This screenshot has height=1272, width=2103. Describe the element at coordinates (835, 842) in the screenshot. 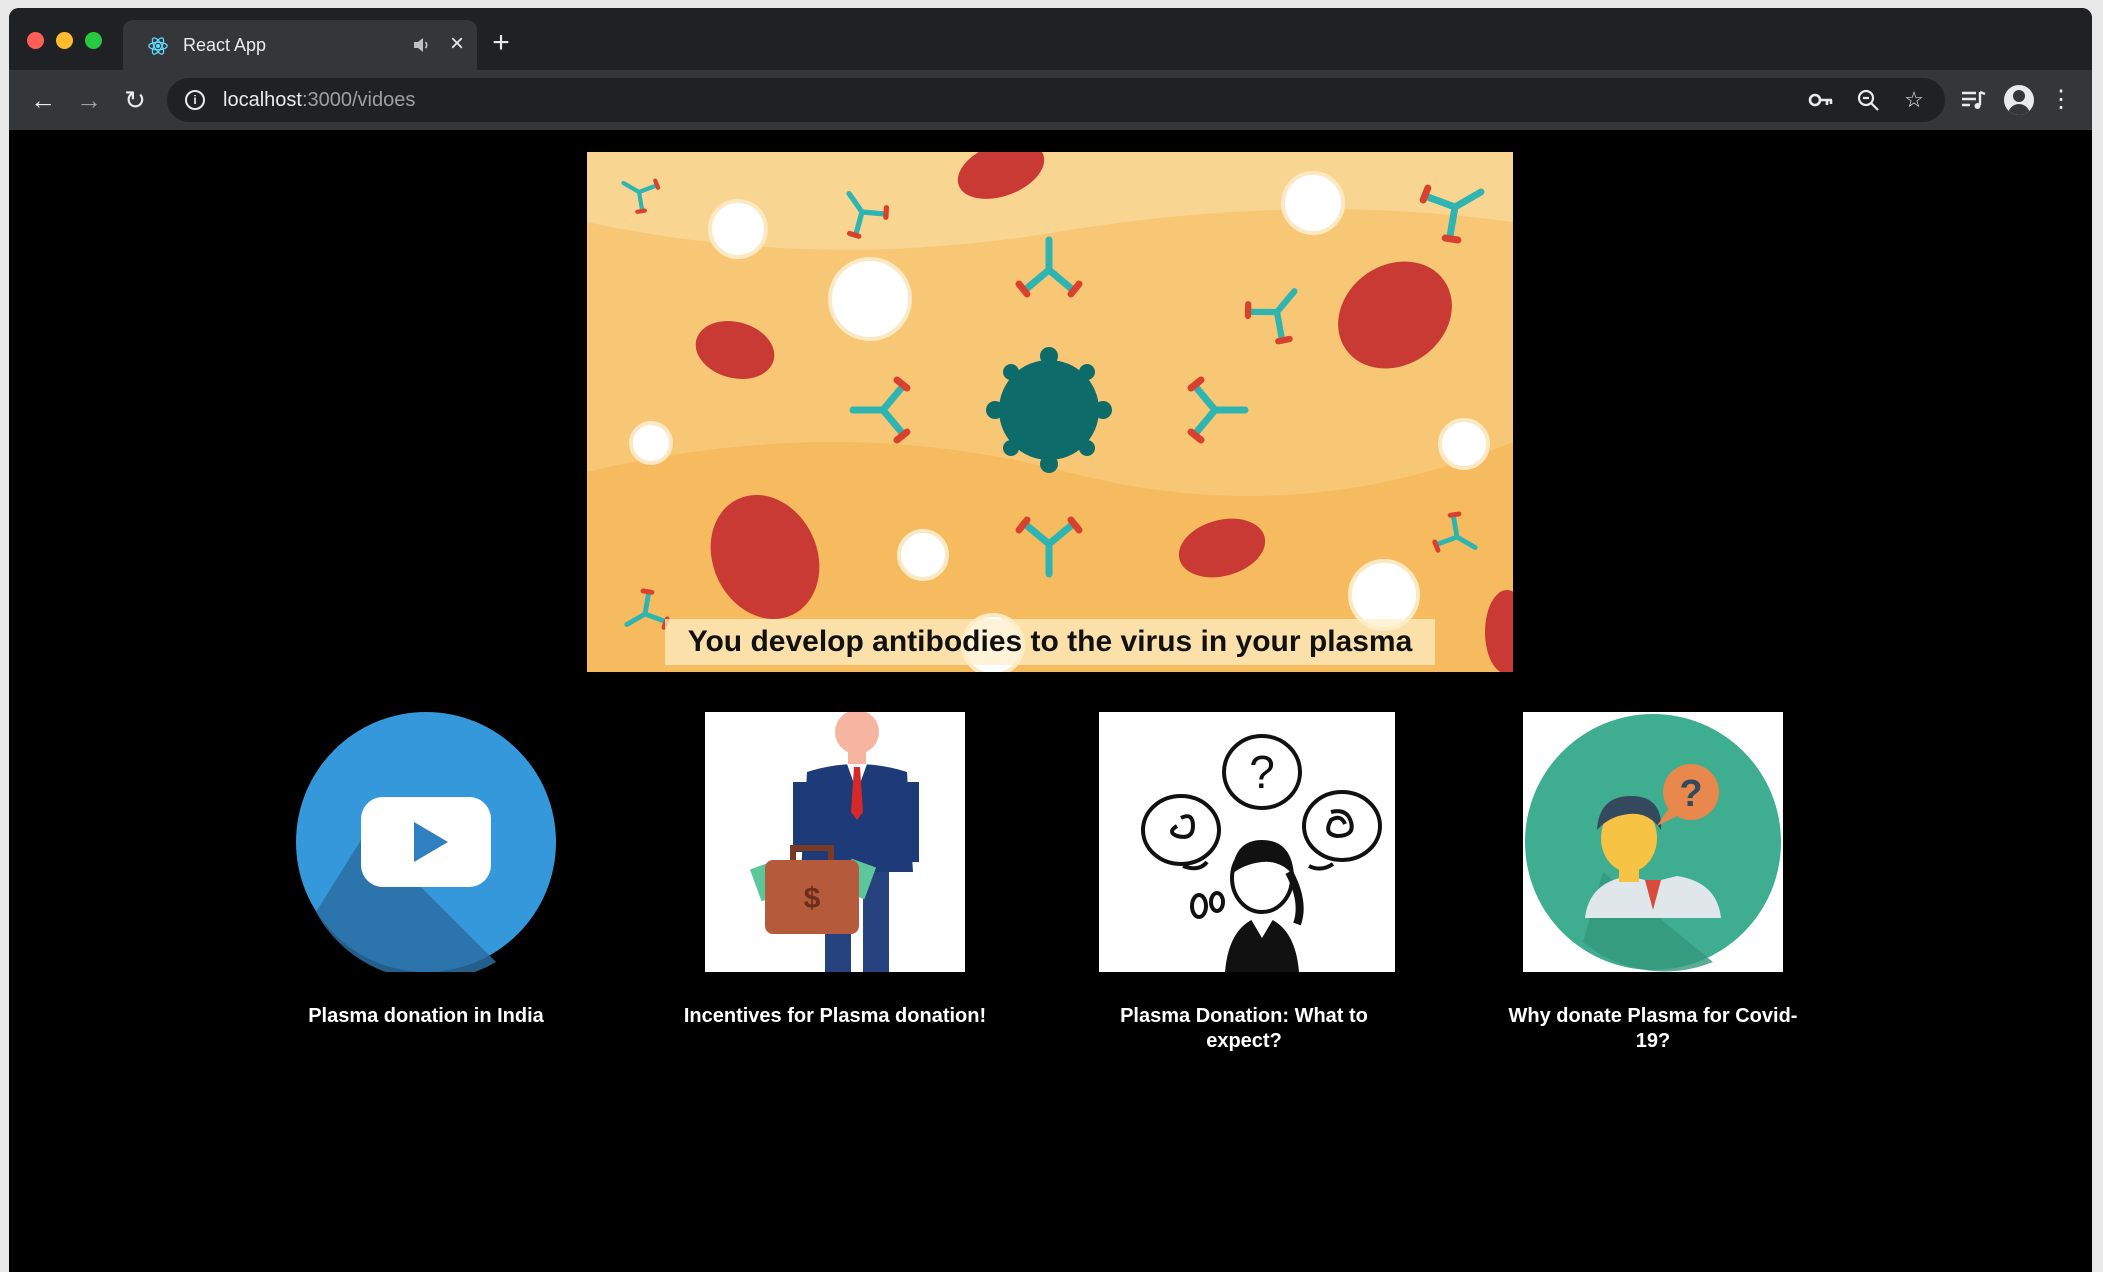

I see `businessman-money-bag-illustration: $` at that location.